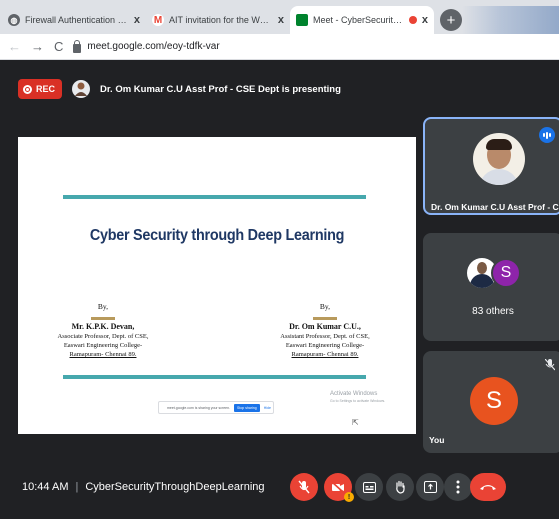 This screenshot has width=559, height=519. I want to click on mic-toggle-button, so click(304, 487).